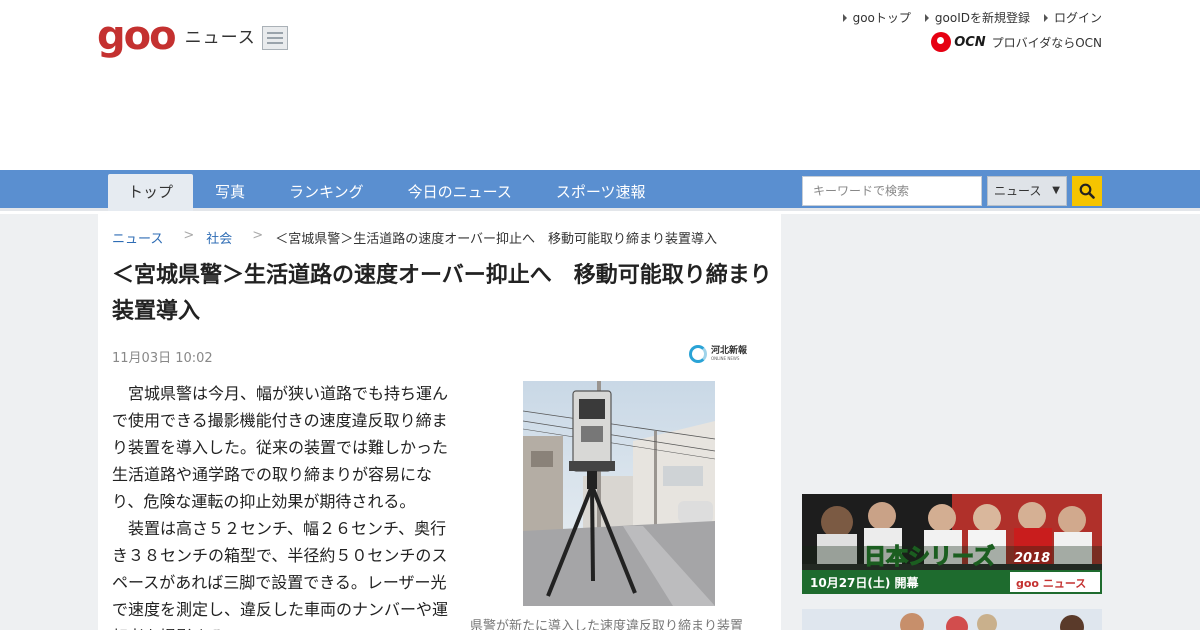 This screenshot has height=630, width=1200. Describe the element at coordinates (865, 582) in the screenshot. I see `banner-date: 10月27日(土) 開幕` at that location.